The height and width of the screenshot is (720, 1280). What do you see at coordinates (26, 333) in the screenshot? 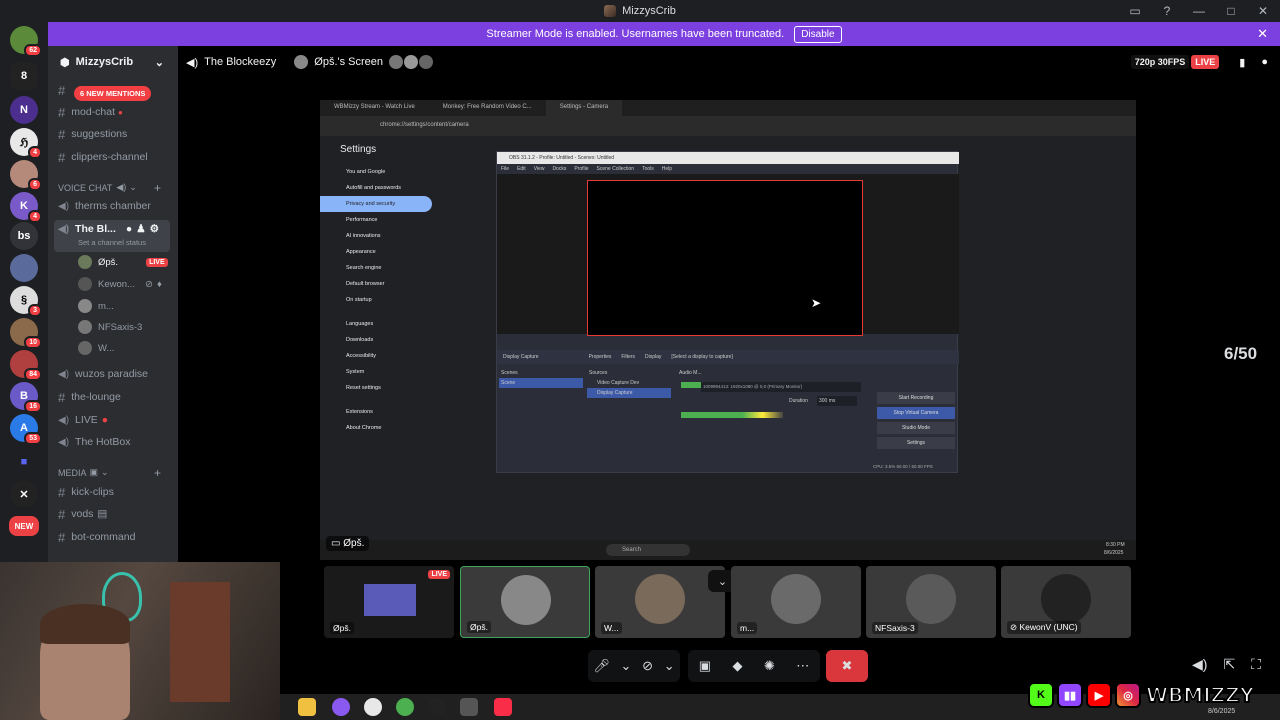
I see `server-icon: 10` at bounding box center [26, 333].